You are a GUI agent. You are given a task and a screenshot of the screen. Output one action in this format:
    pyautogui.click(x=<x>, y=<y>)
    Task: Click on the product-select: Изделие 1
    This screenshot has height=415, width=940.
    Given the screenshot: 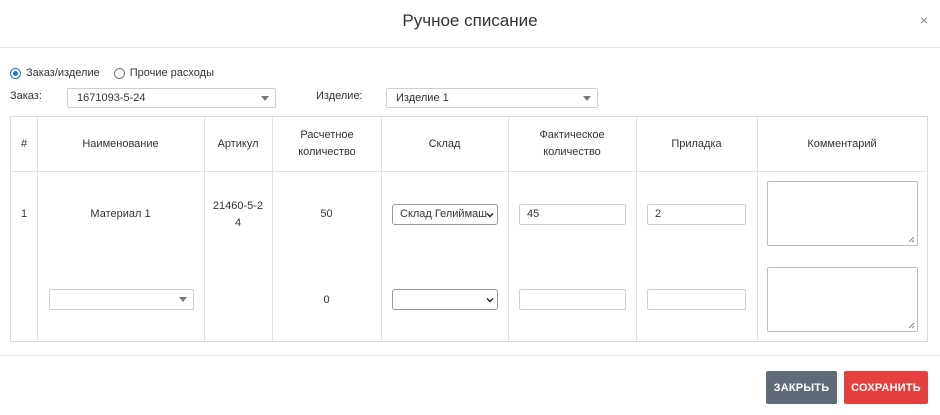 What is the action you would take?
    pyautogui.click(x=492, y=98)
    